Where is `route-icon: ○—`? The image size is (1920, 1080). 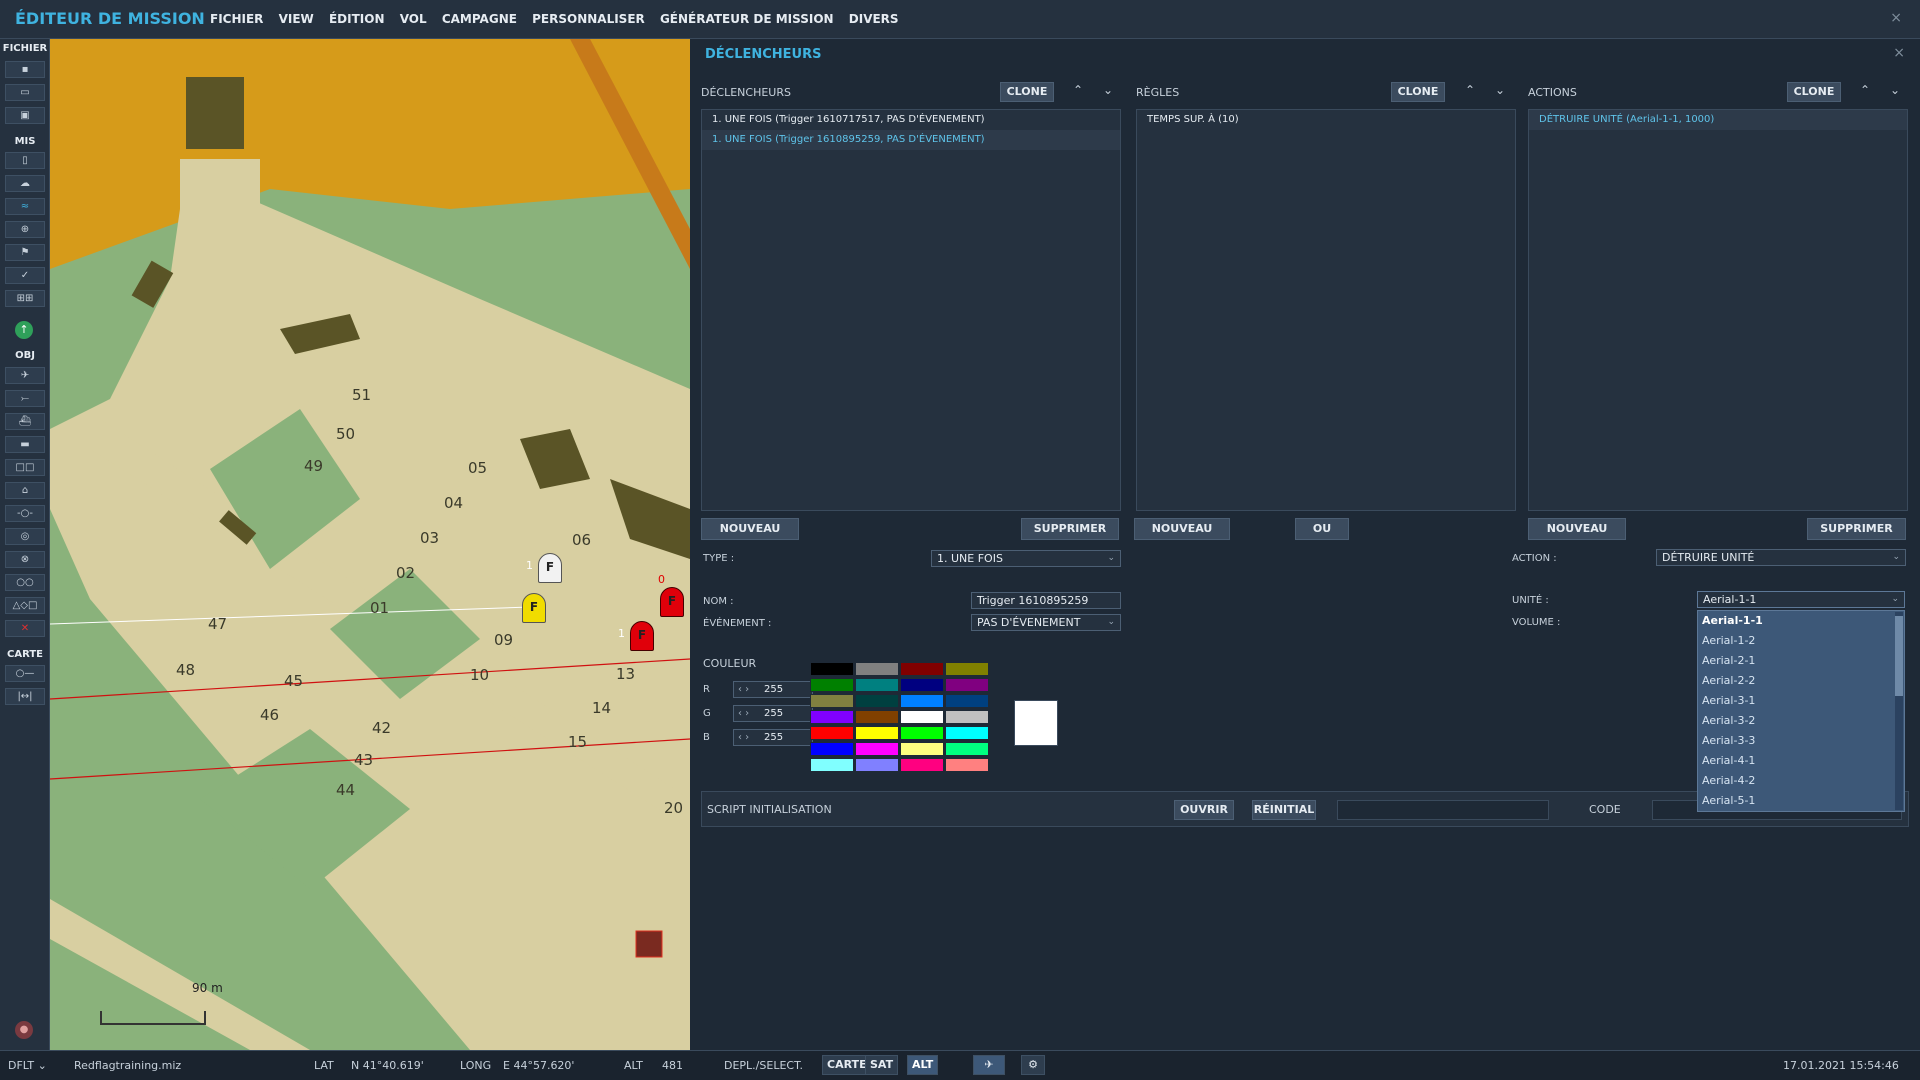 route-icon: ○— is located at coordinates (25, 673).